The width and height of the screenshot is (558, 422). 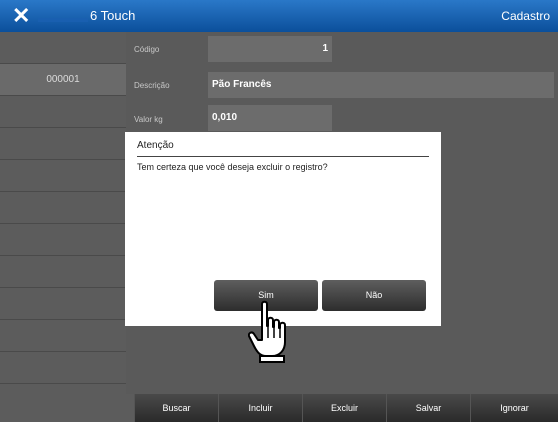 I want to click on hand-pointer-icon, so click(x=267, y=331).